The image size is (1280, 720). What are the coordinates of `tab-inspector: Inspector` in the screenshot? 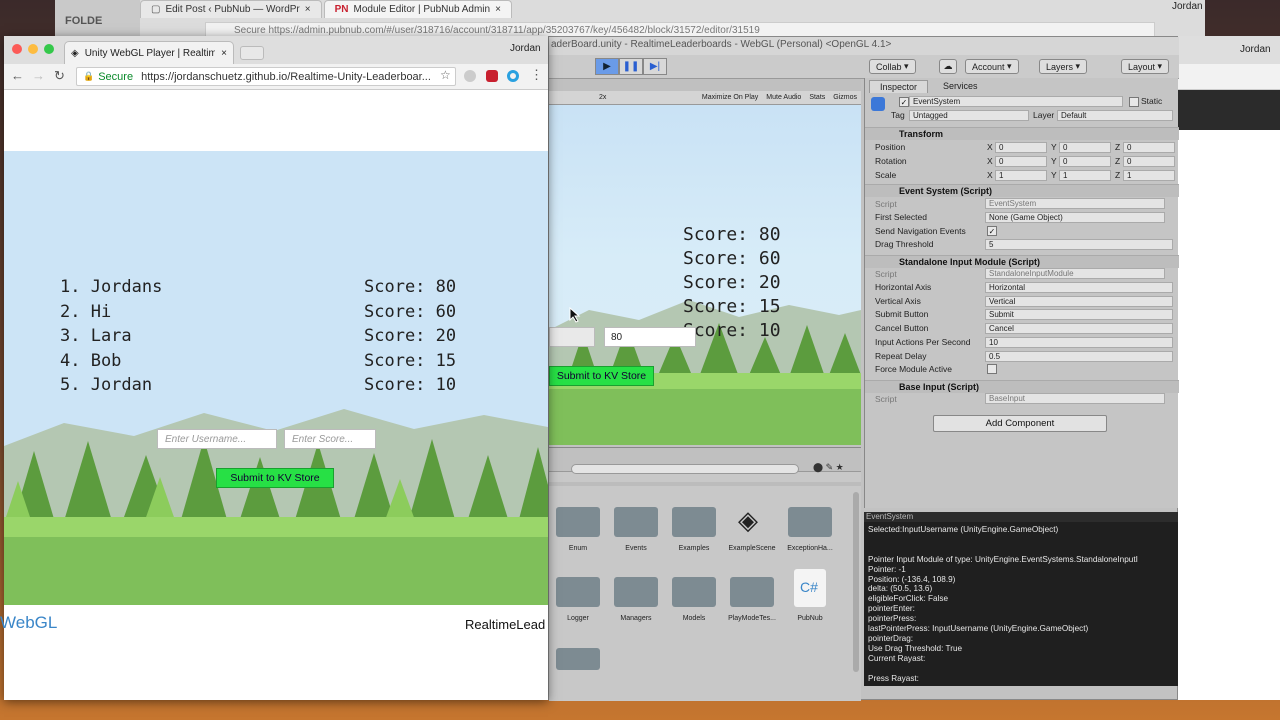 It's located at (899, 86).